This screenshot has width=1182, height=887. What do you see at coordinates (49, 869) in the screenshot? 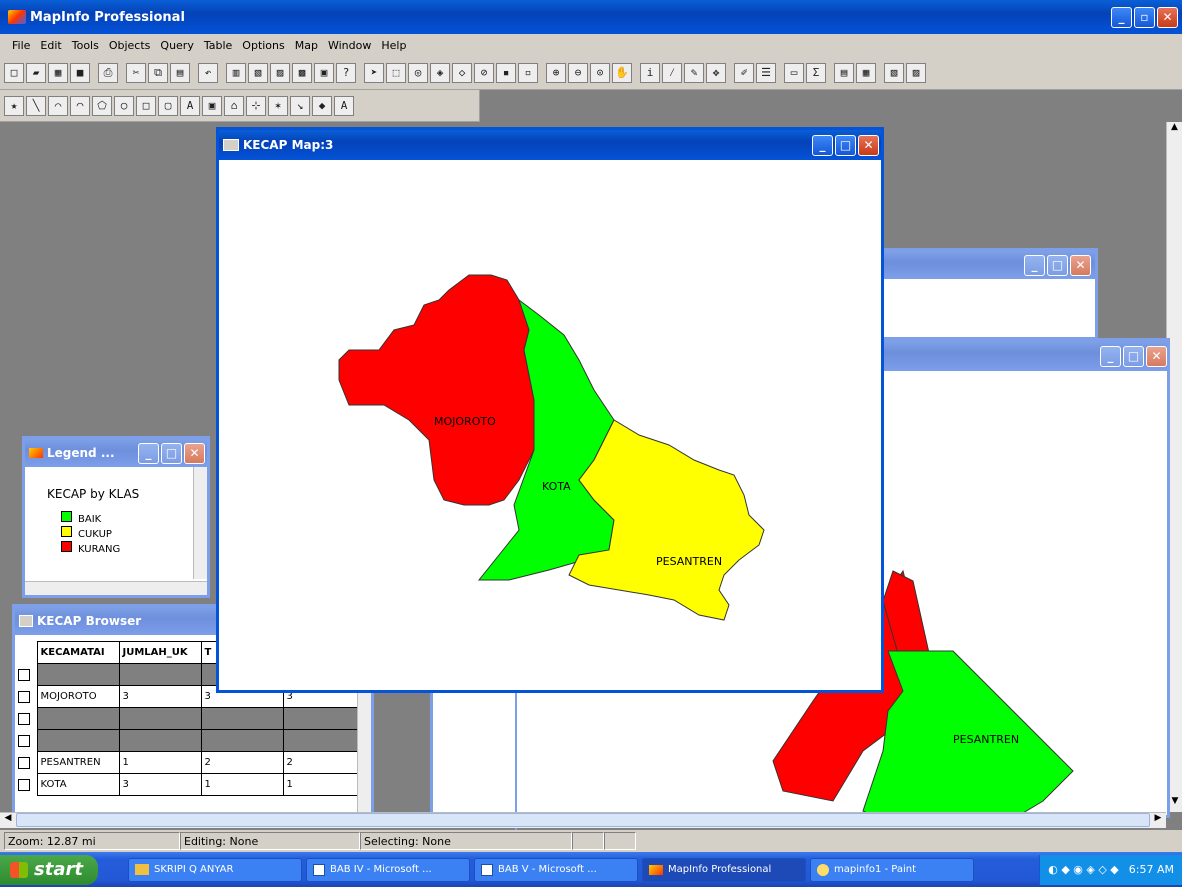
I see `start-button: start` at bounding box center [49, 869].